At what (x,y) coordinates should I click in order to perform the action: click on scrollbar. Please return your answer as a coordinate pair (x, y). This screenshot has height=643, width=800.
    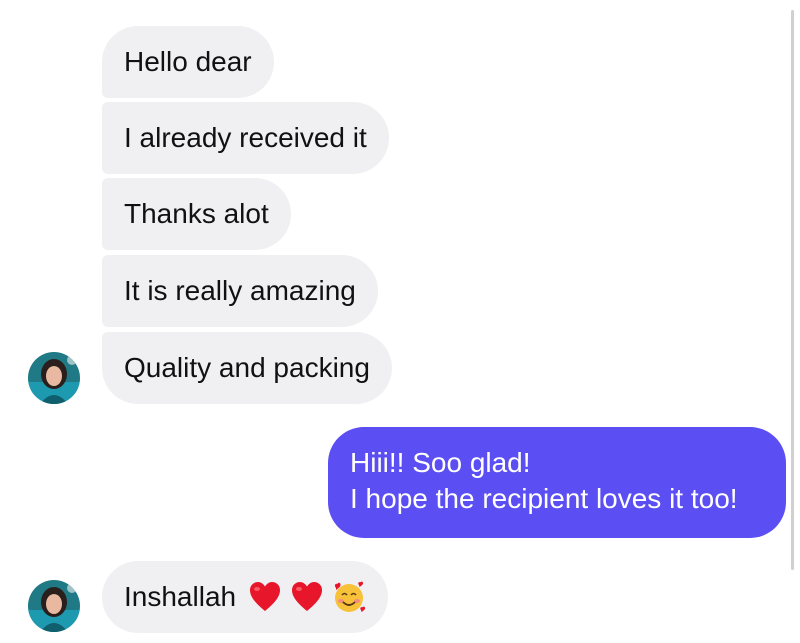
    Looking at the image, I should click on (794, 321).